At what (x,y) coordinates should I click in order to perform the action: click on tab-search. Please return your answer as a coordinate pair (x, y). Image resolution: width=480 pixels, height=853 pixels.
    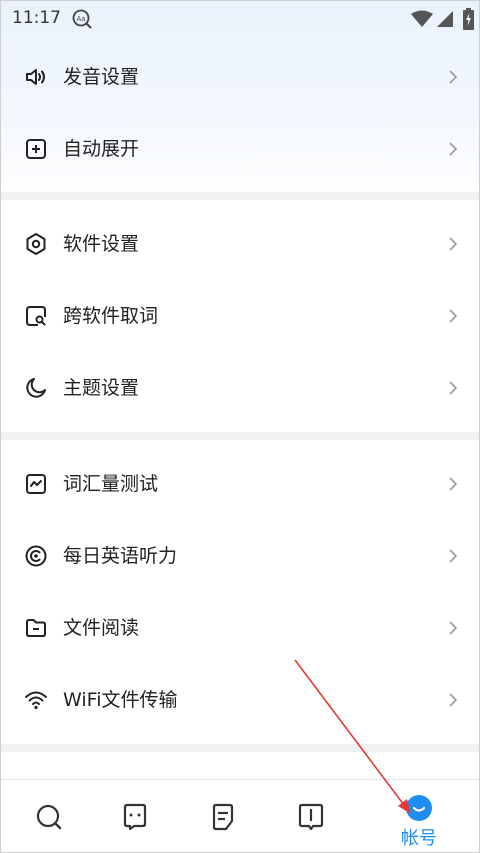
    Looking at the image, I should click on (49, 816).